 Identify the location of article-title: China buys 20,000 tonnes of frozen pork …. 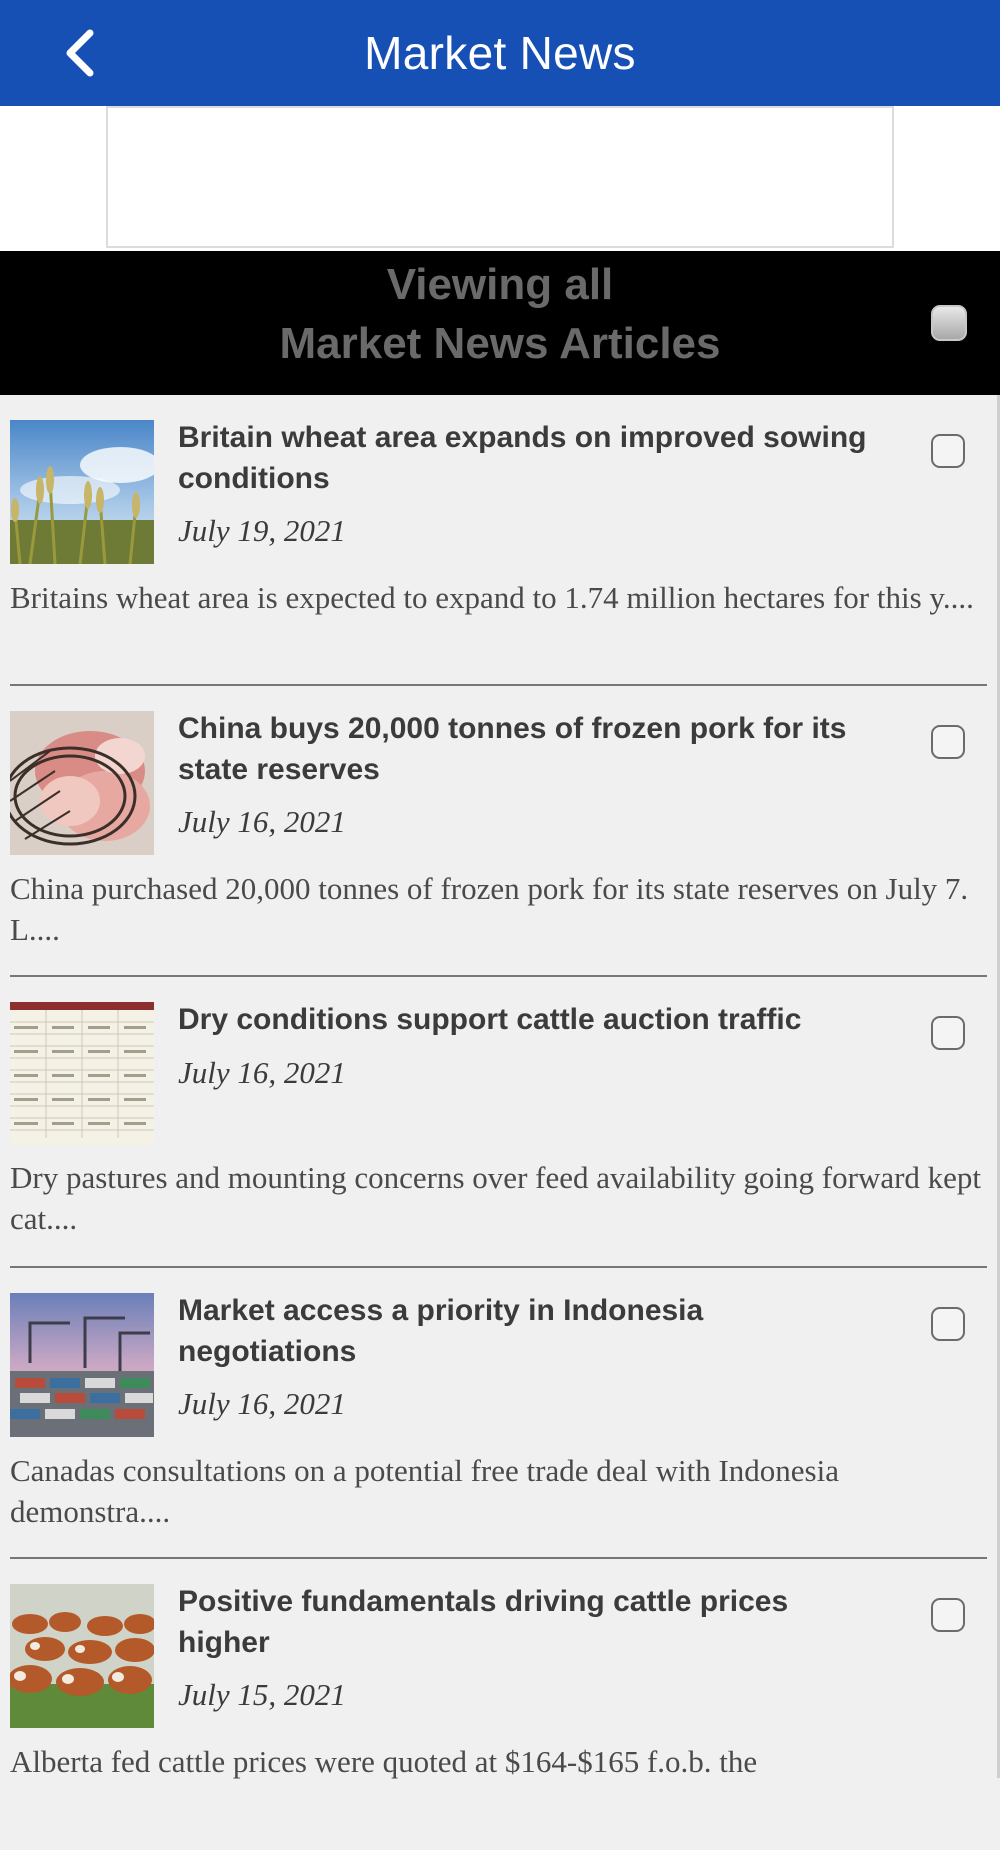
(528, 749).